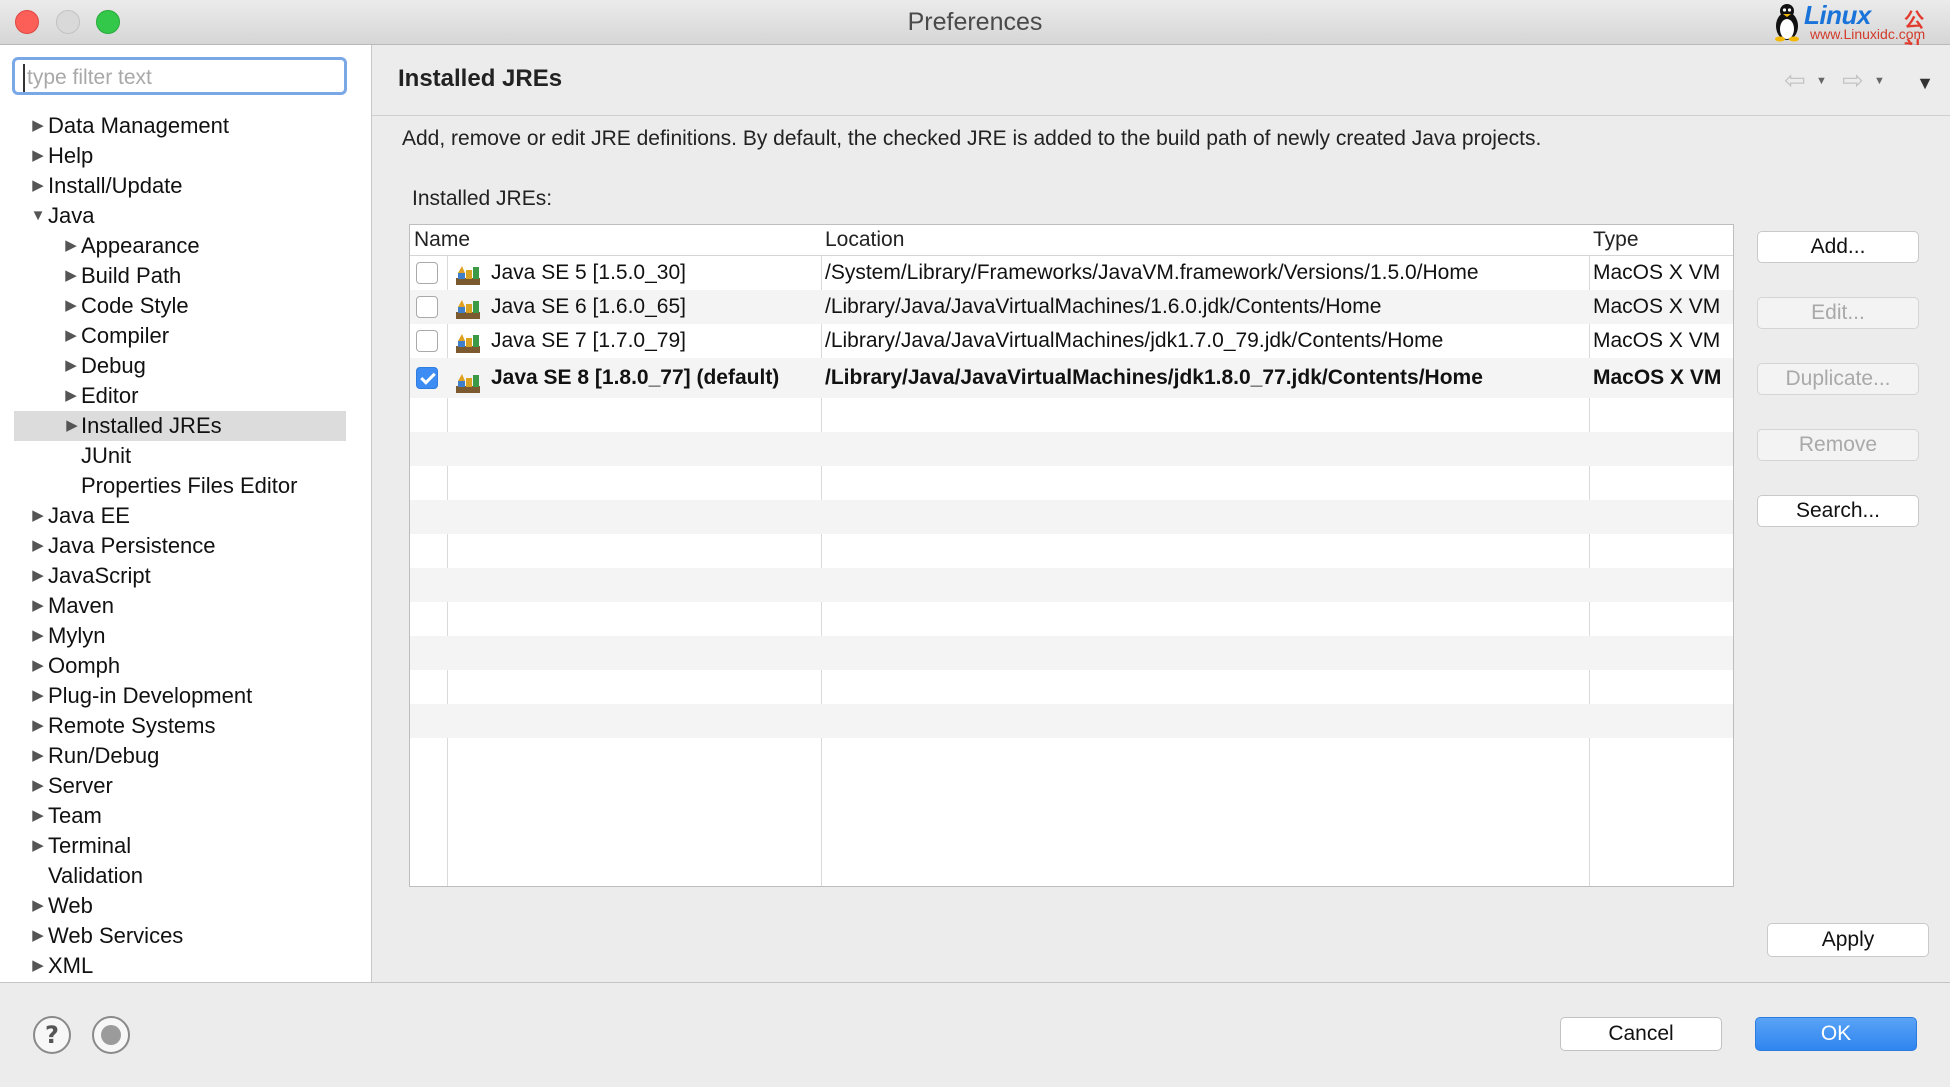 This screenshot has width=1950, height=1087. Describe the element at coordinates (468, 308) in the screenshot. I see `jre-library-icon` at that location.